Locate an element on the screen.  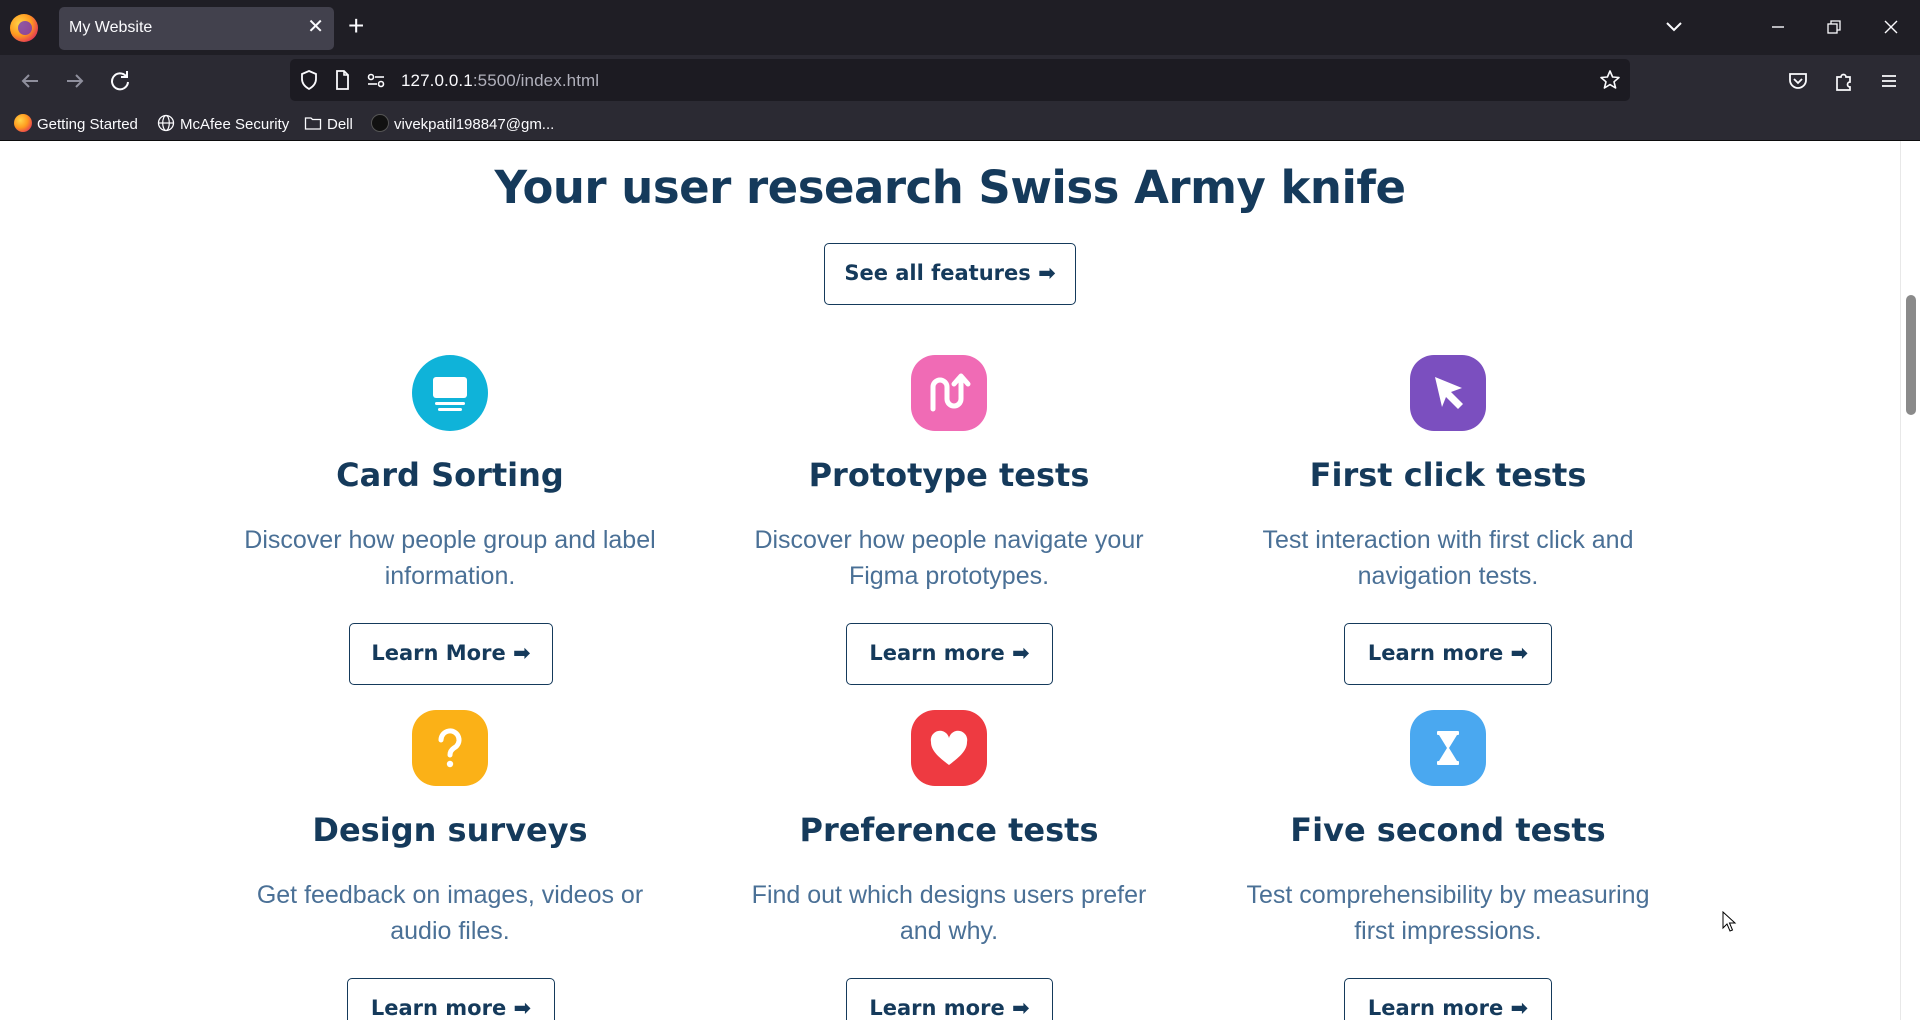
restore-icon is located at coordinates (1834, 27).